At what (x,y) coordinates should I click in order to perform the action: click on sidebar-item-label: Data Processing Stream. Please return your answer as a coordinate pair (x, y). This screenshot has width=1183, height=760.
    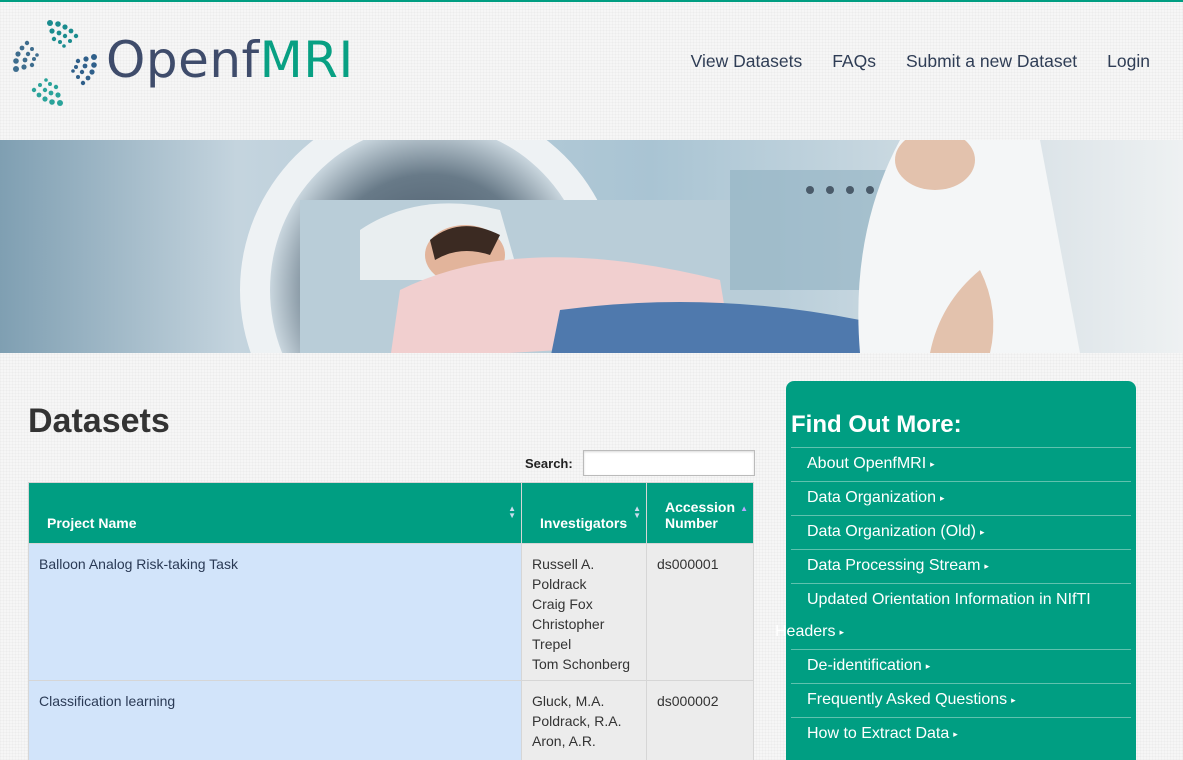
    Looking at the image, I should click on (894, 565).